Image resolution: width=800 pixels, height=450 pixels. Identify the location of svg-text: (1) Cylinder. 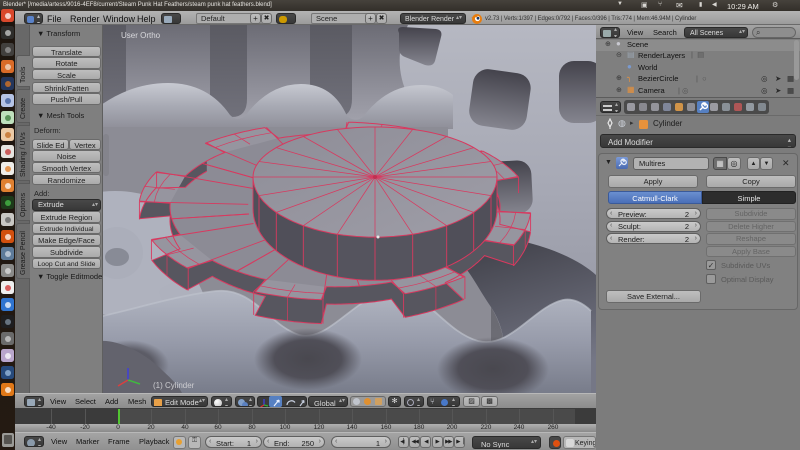
(174, 385).